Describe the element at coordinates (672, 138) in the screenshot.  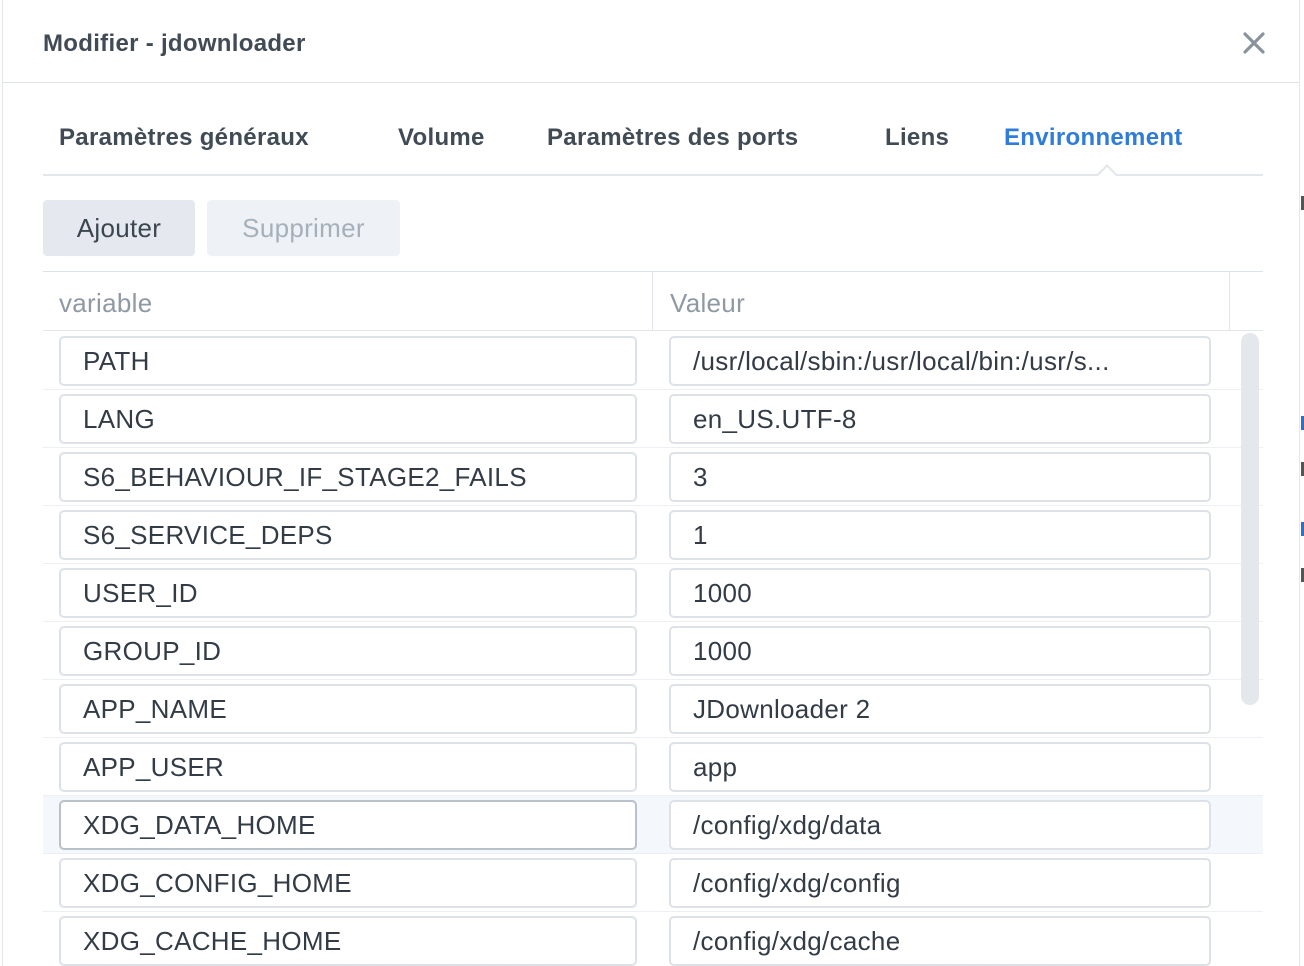
I see `tab-port-settings: Paramètres des ports` at that location.